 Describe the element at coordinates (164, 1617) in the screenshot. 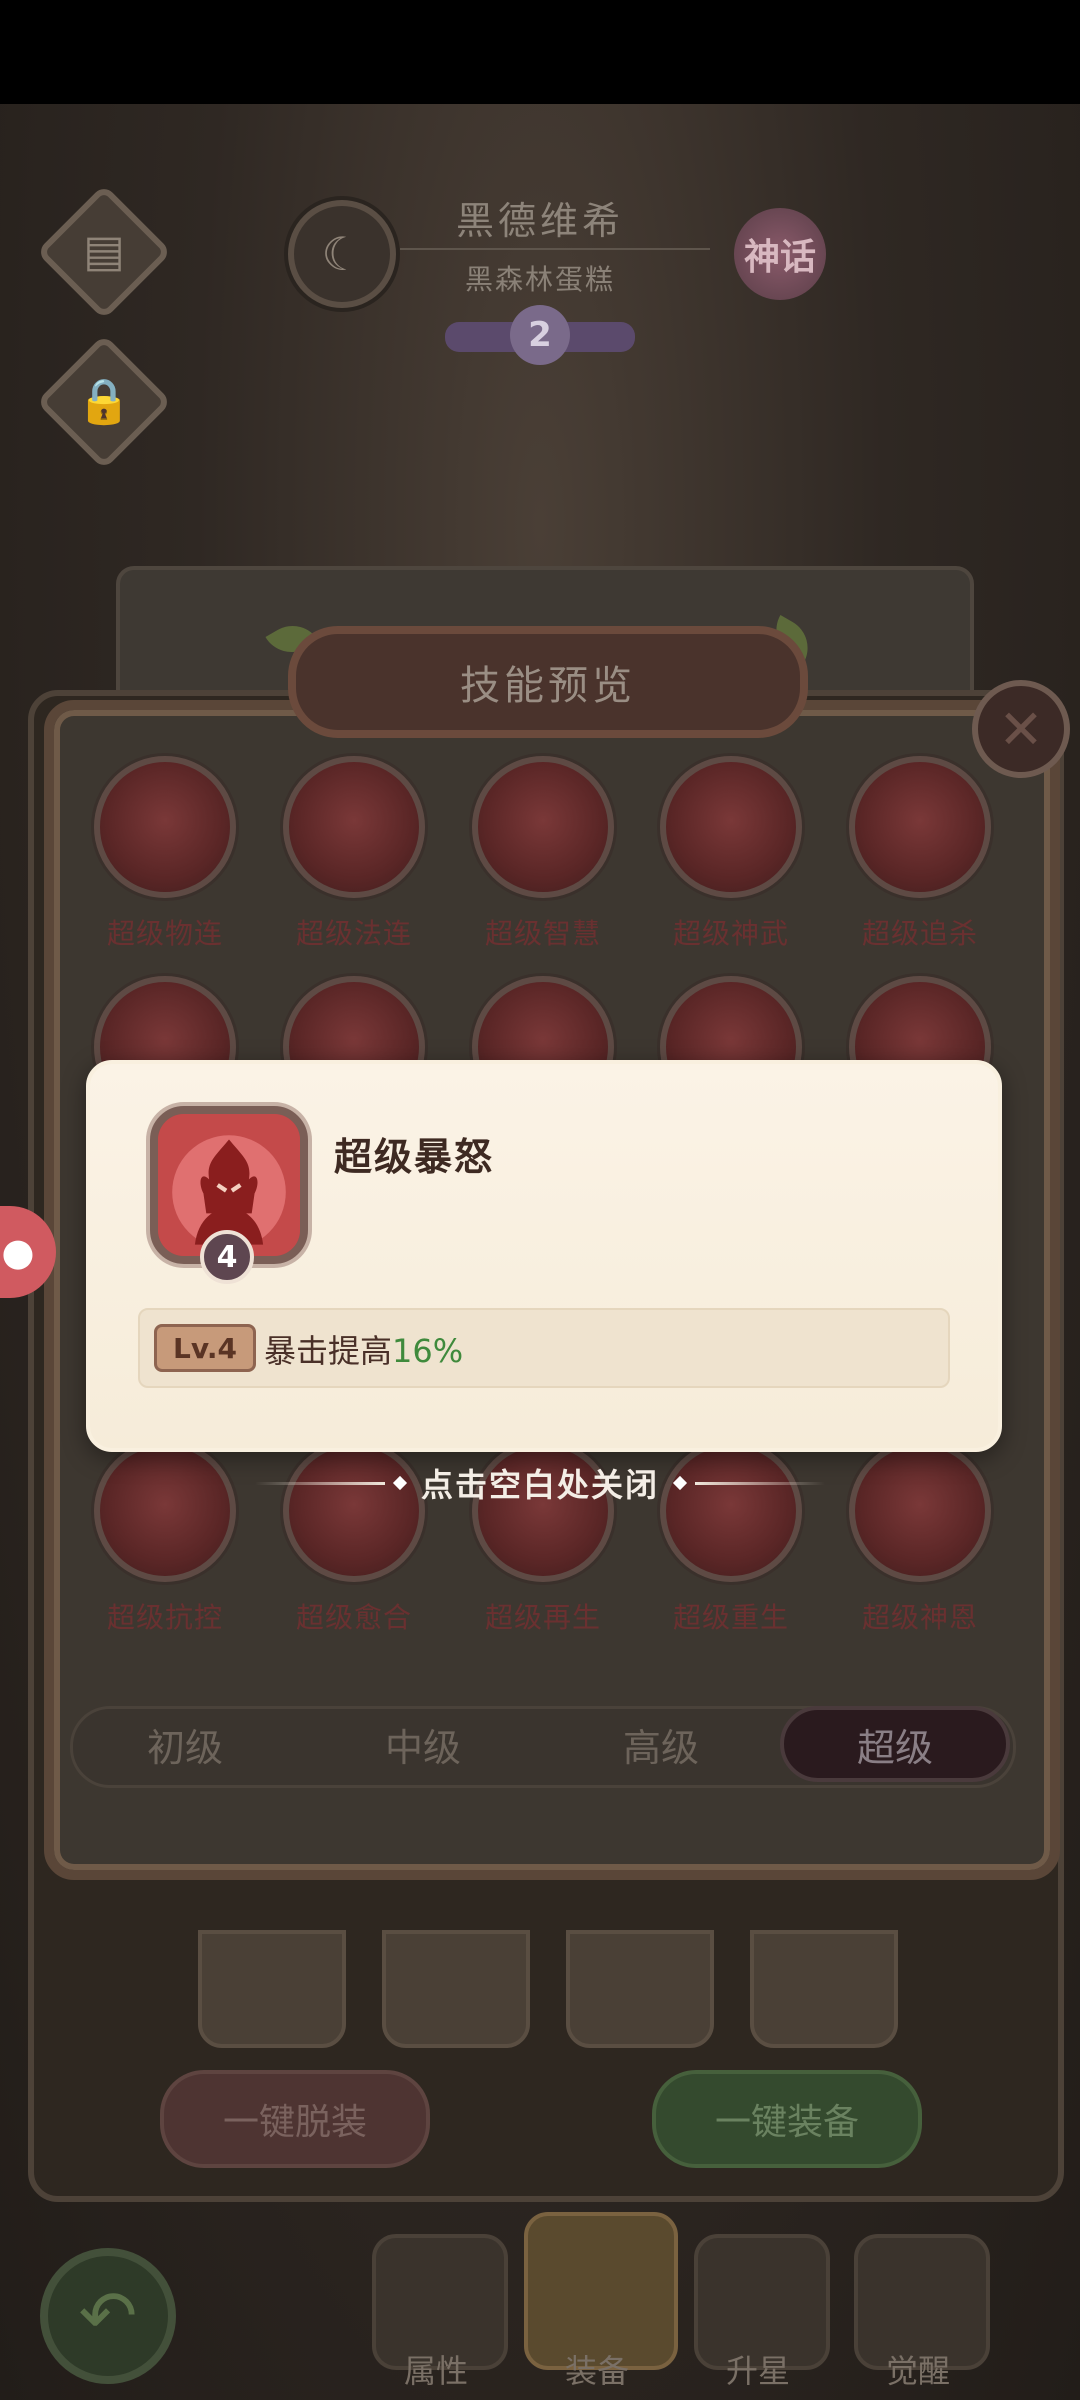

I see `skill-label: 超级抗控` at that location.